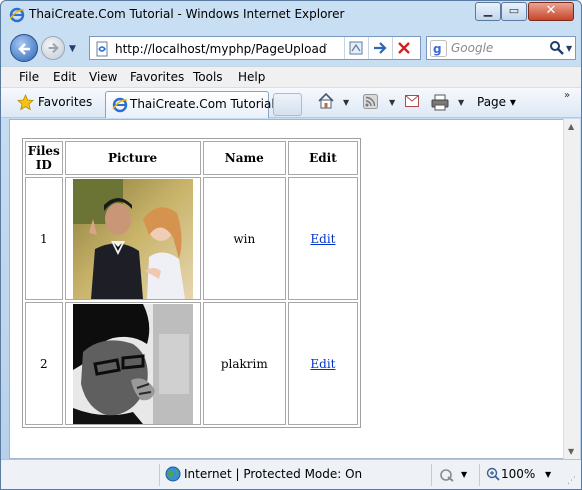 The height and width of the screenshot is (490, 582). I want to click on compatibility-view-button, so click(355, 48).